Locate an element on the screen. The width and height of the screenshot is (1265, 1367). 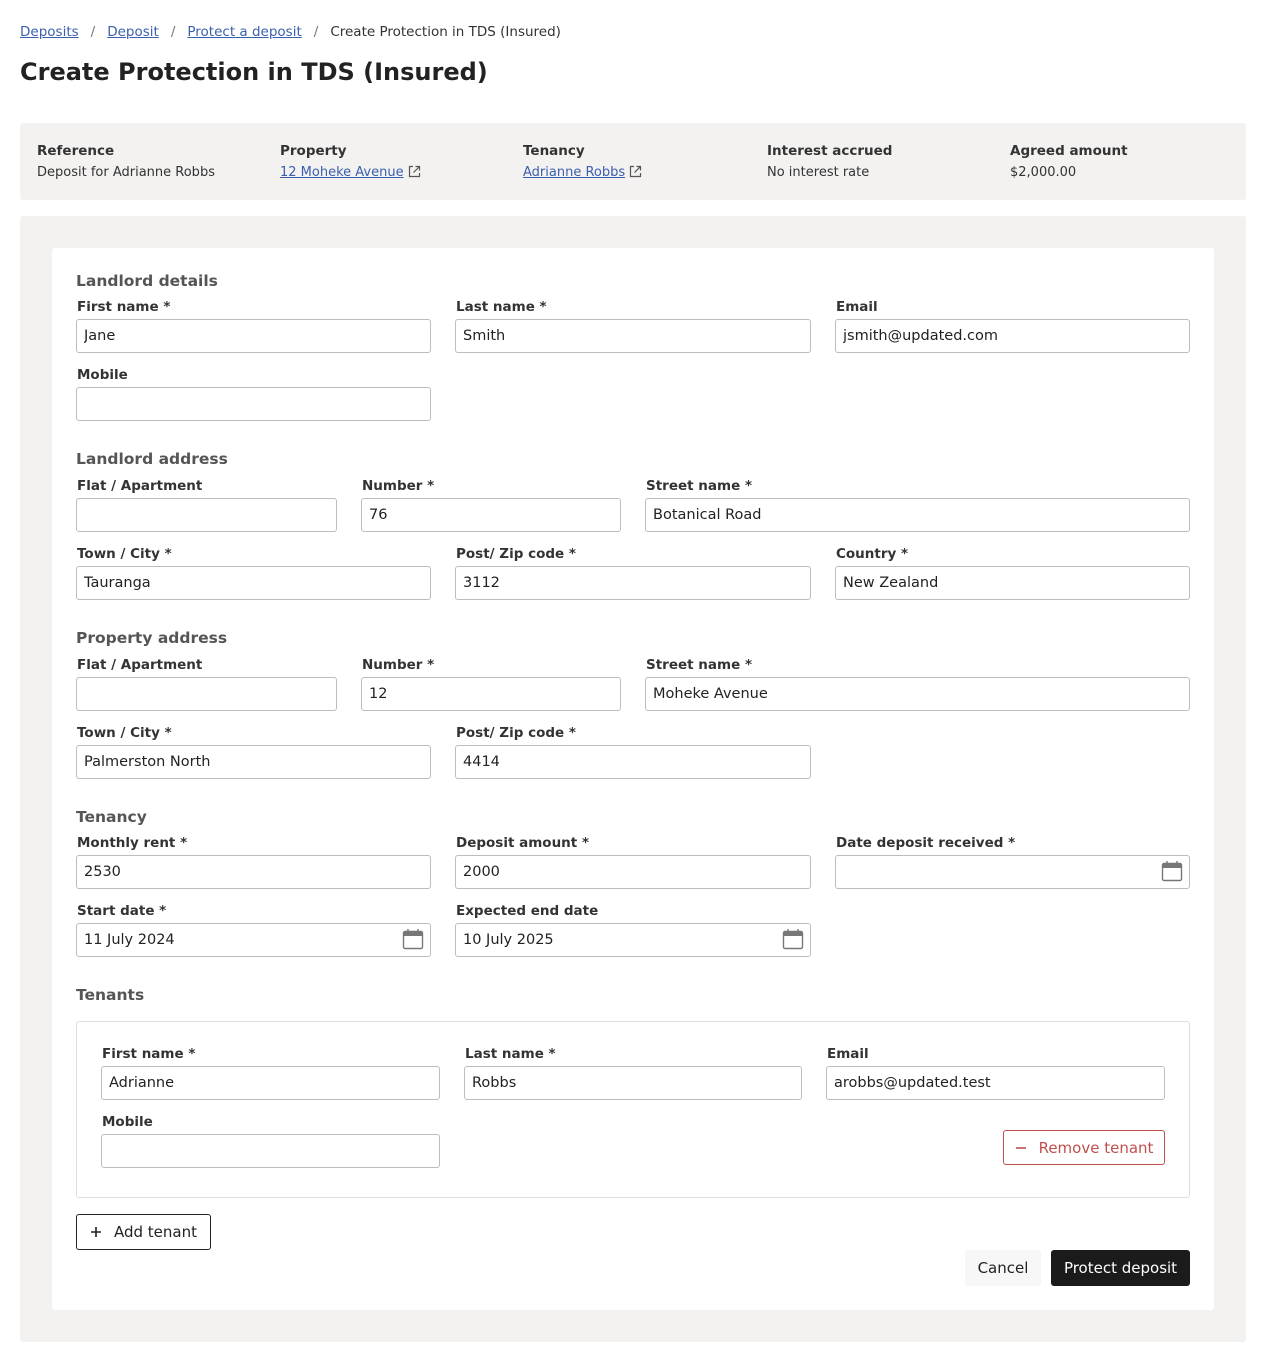
summary-property: Property 12 Moheke Avenue is located at coordinates (350, 161).